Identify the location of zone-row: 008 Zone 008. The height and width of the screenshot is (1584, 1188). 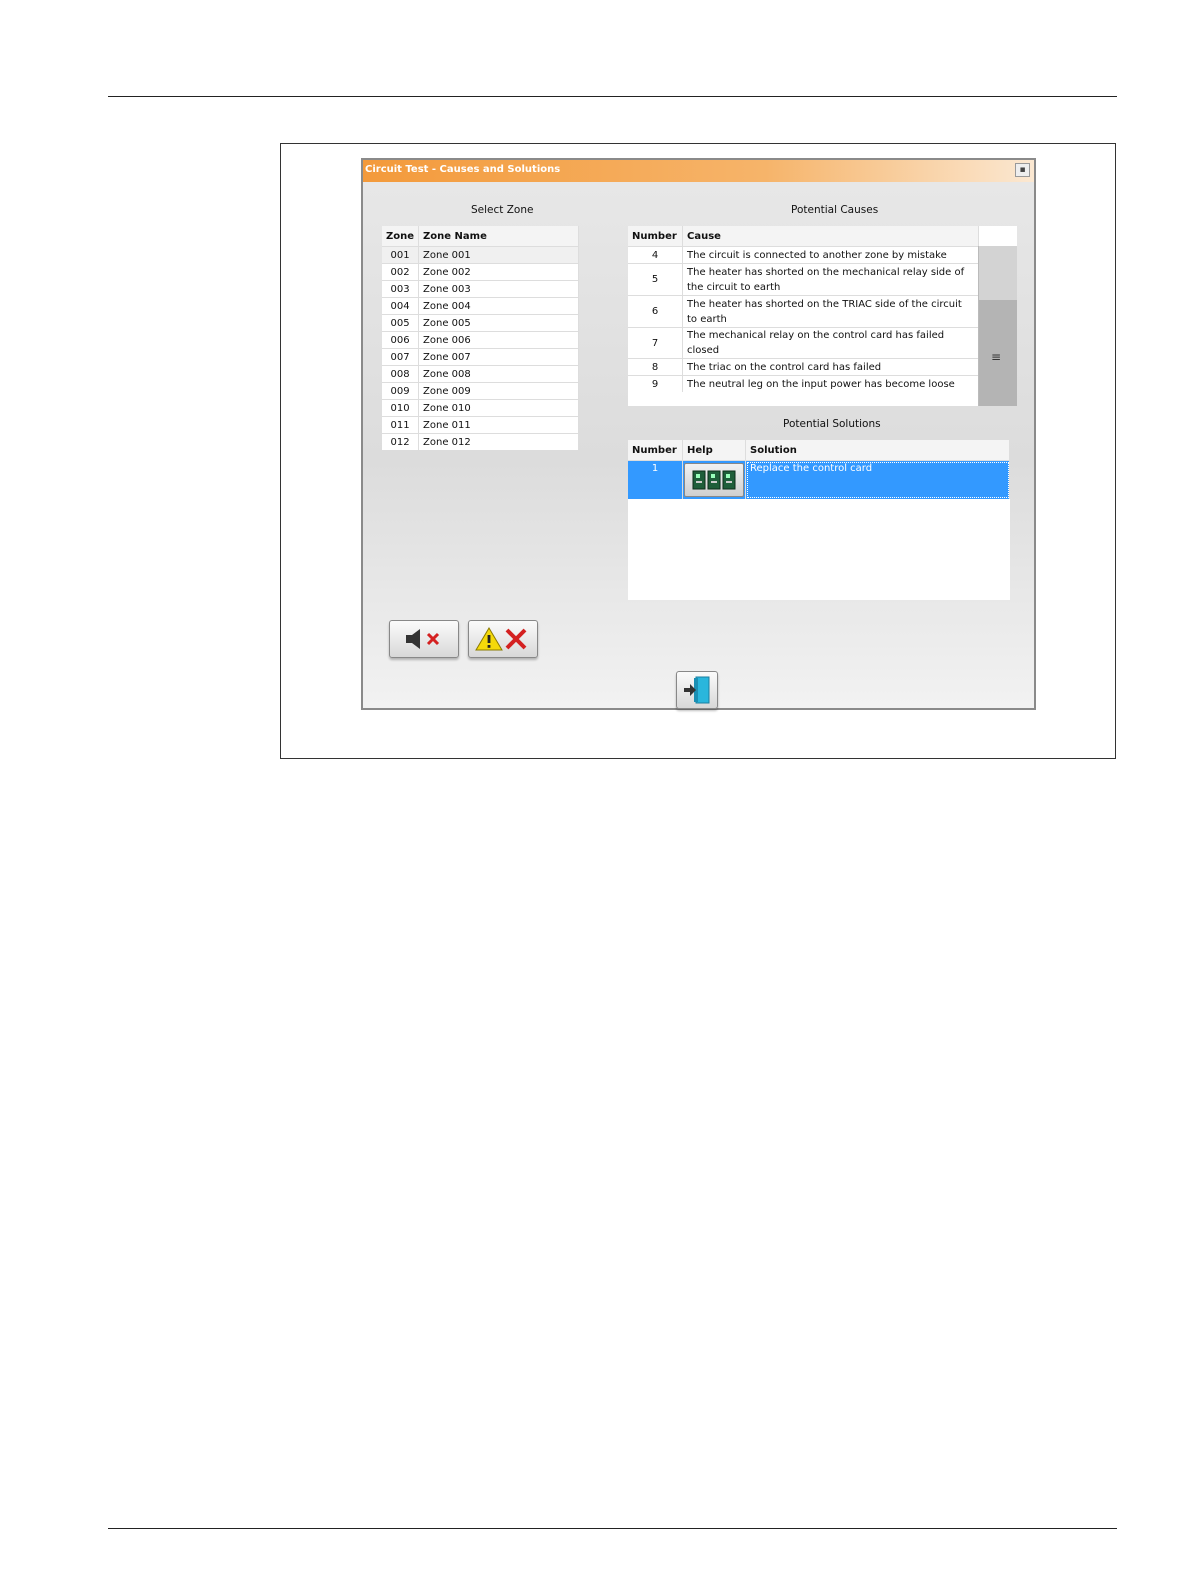
(480, 374).